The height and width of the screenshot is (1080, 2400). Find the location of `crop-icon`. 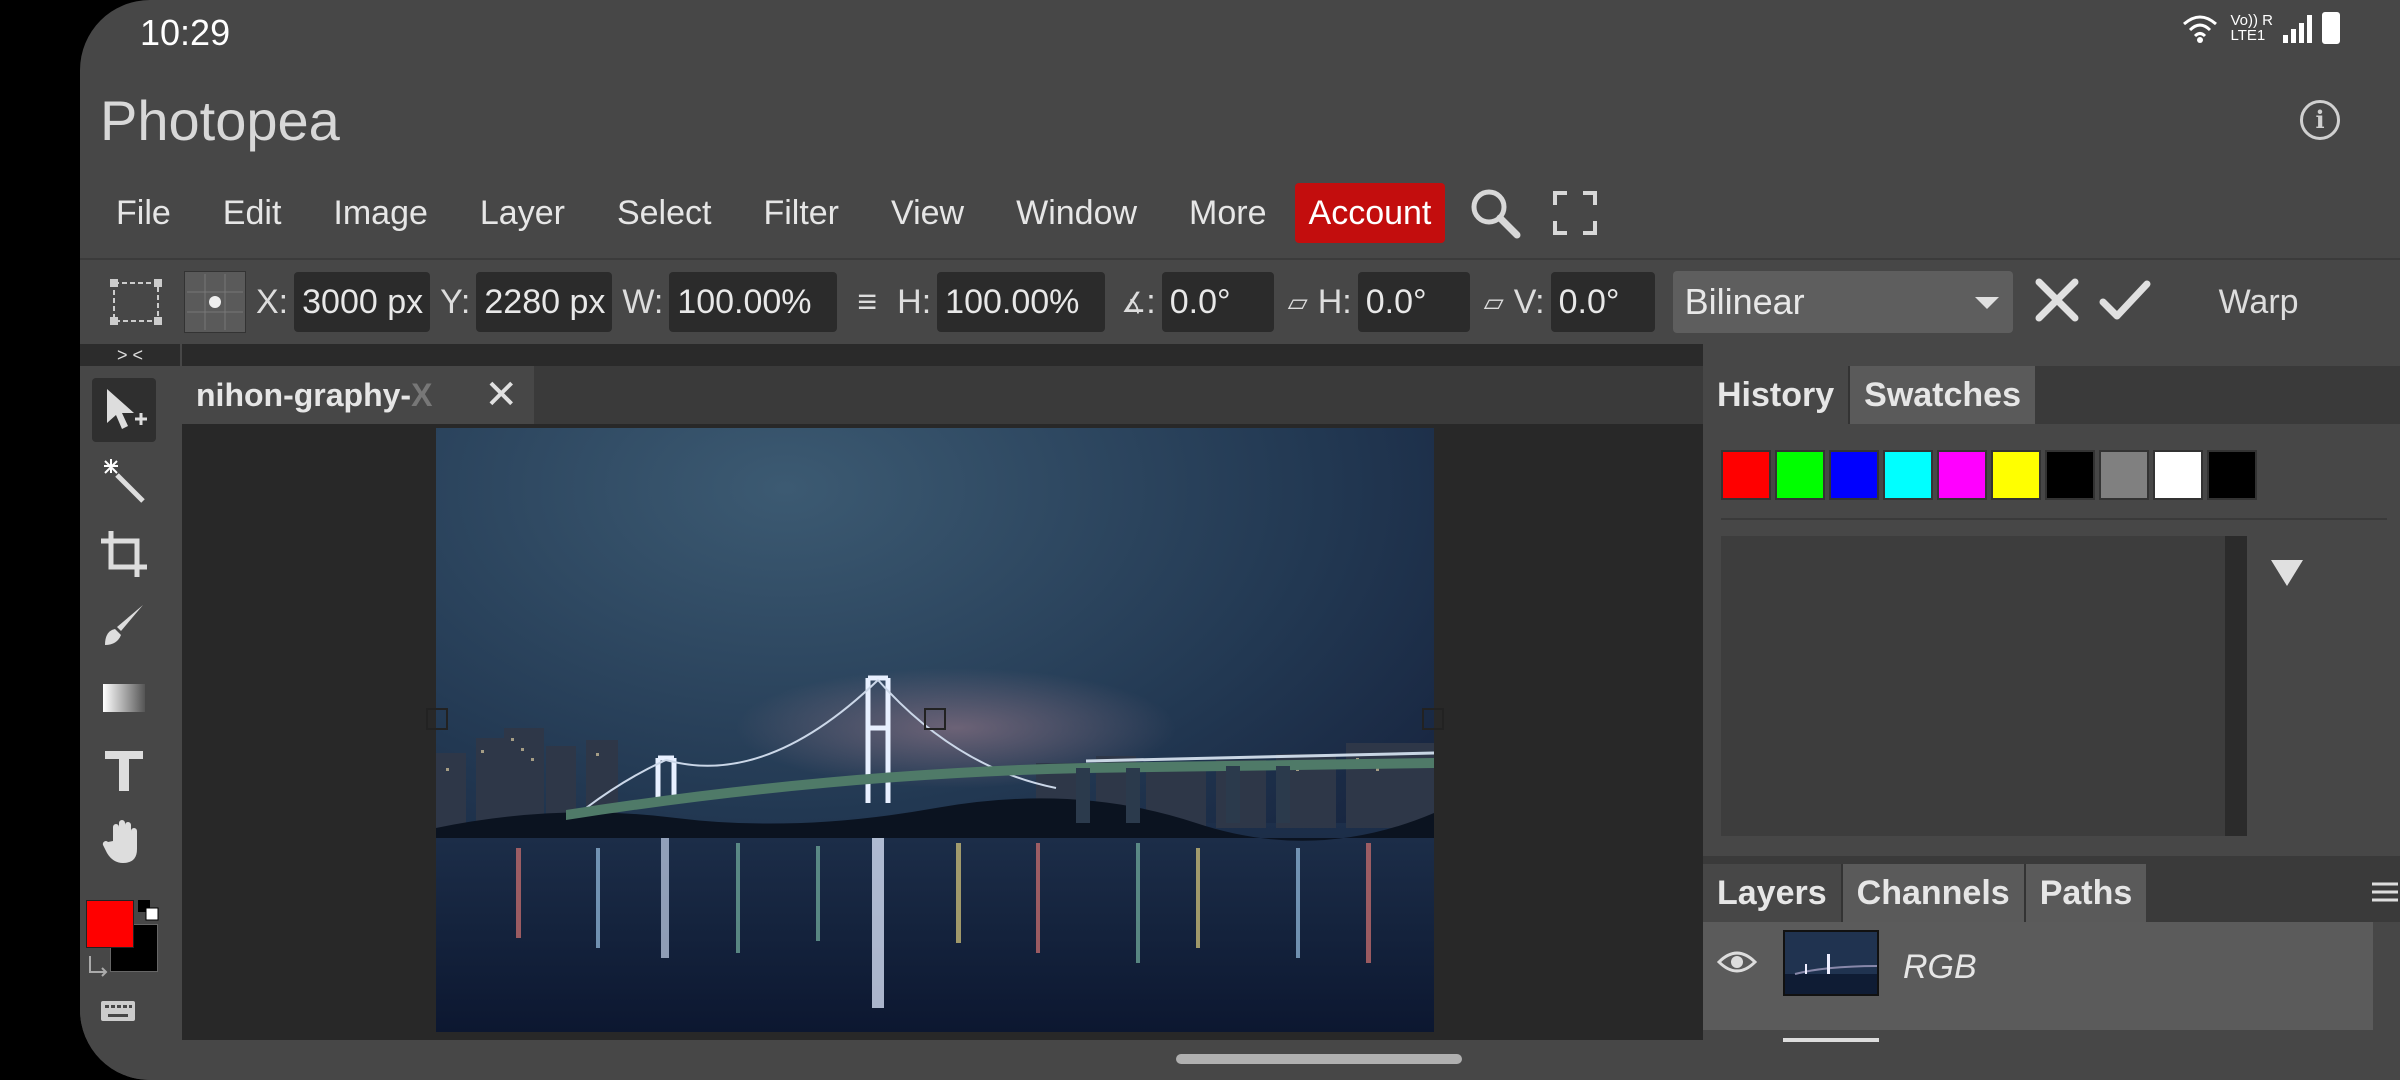

crop-icon is located at coordinates (124, 554).